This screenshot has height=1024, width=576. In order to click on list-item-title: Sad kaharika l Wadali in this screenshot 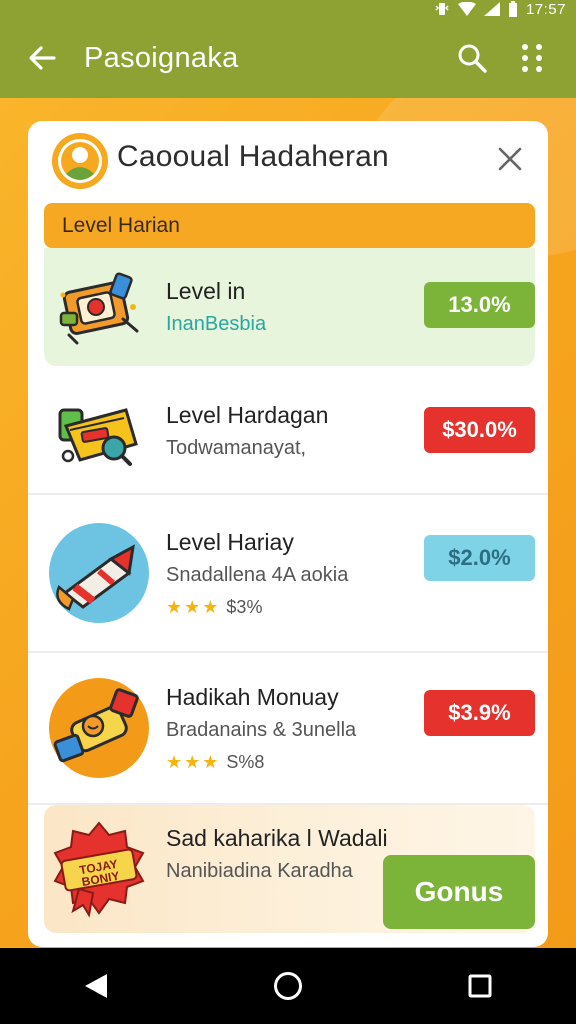, I will do `click(277, 838)`.